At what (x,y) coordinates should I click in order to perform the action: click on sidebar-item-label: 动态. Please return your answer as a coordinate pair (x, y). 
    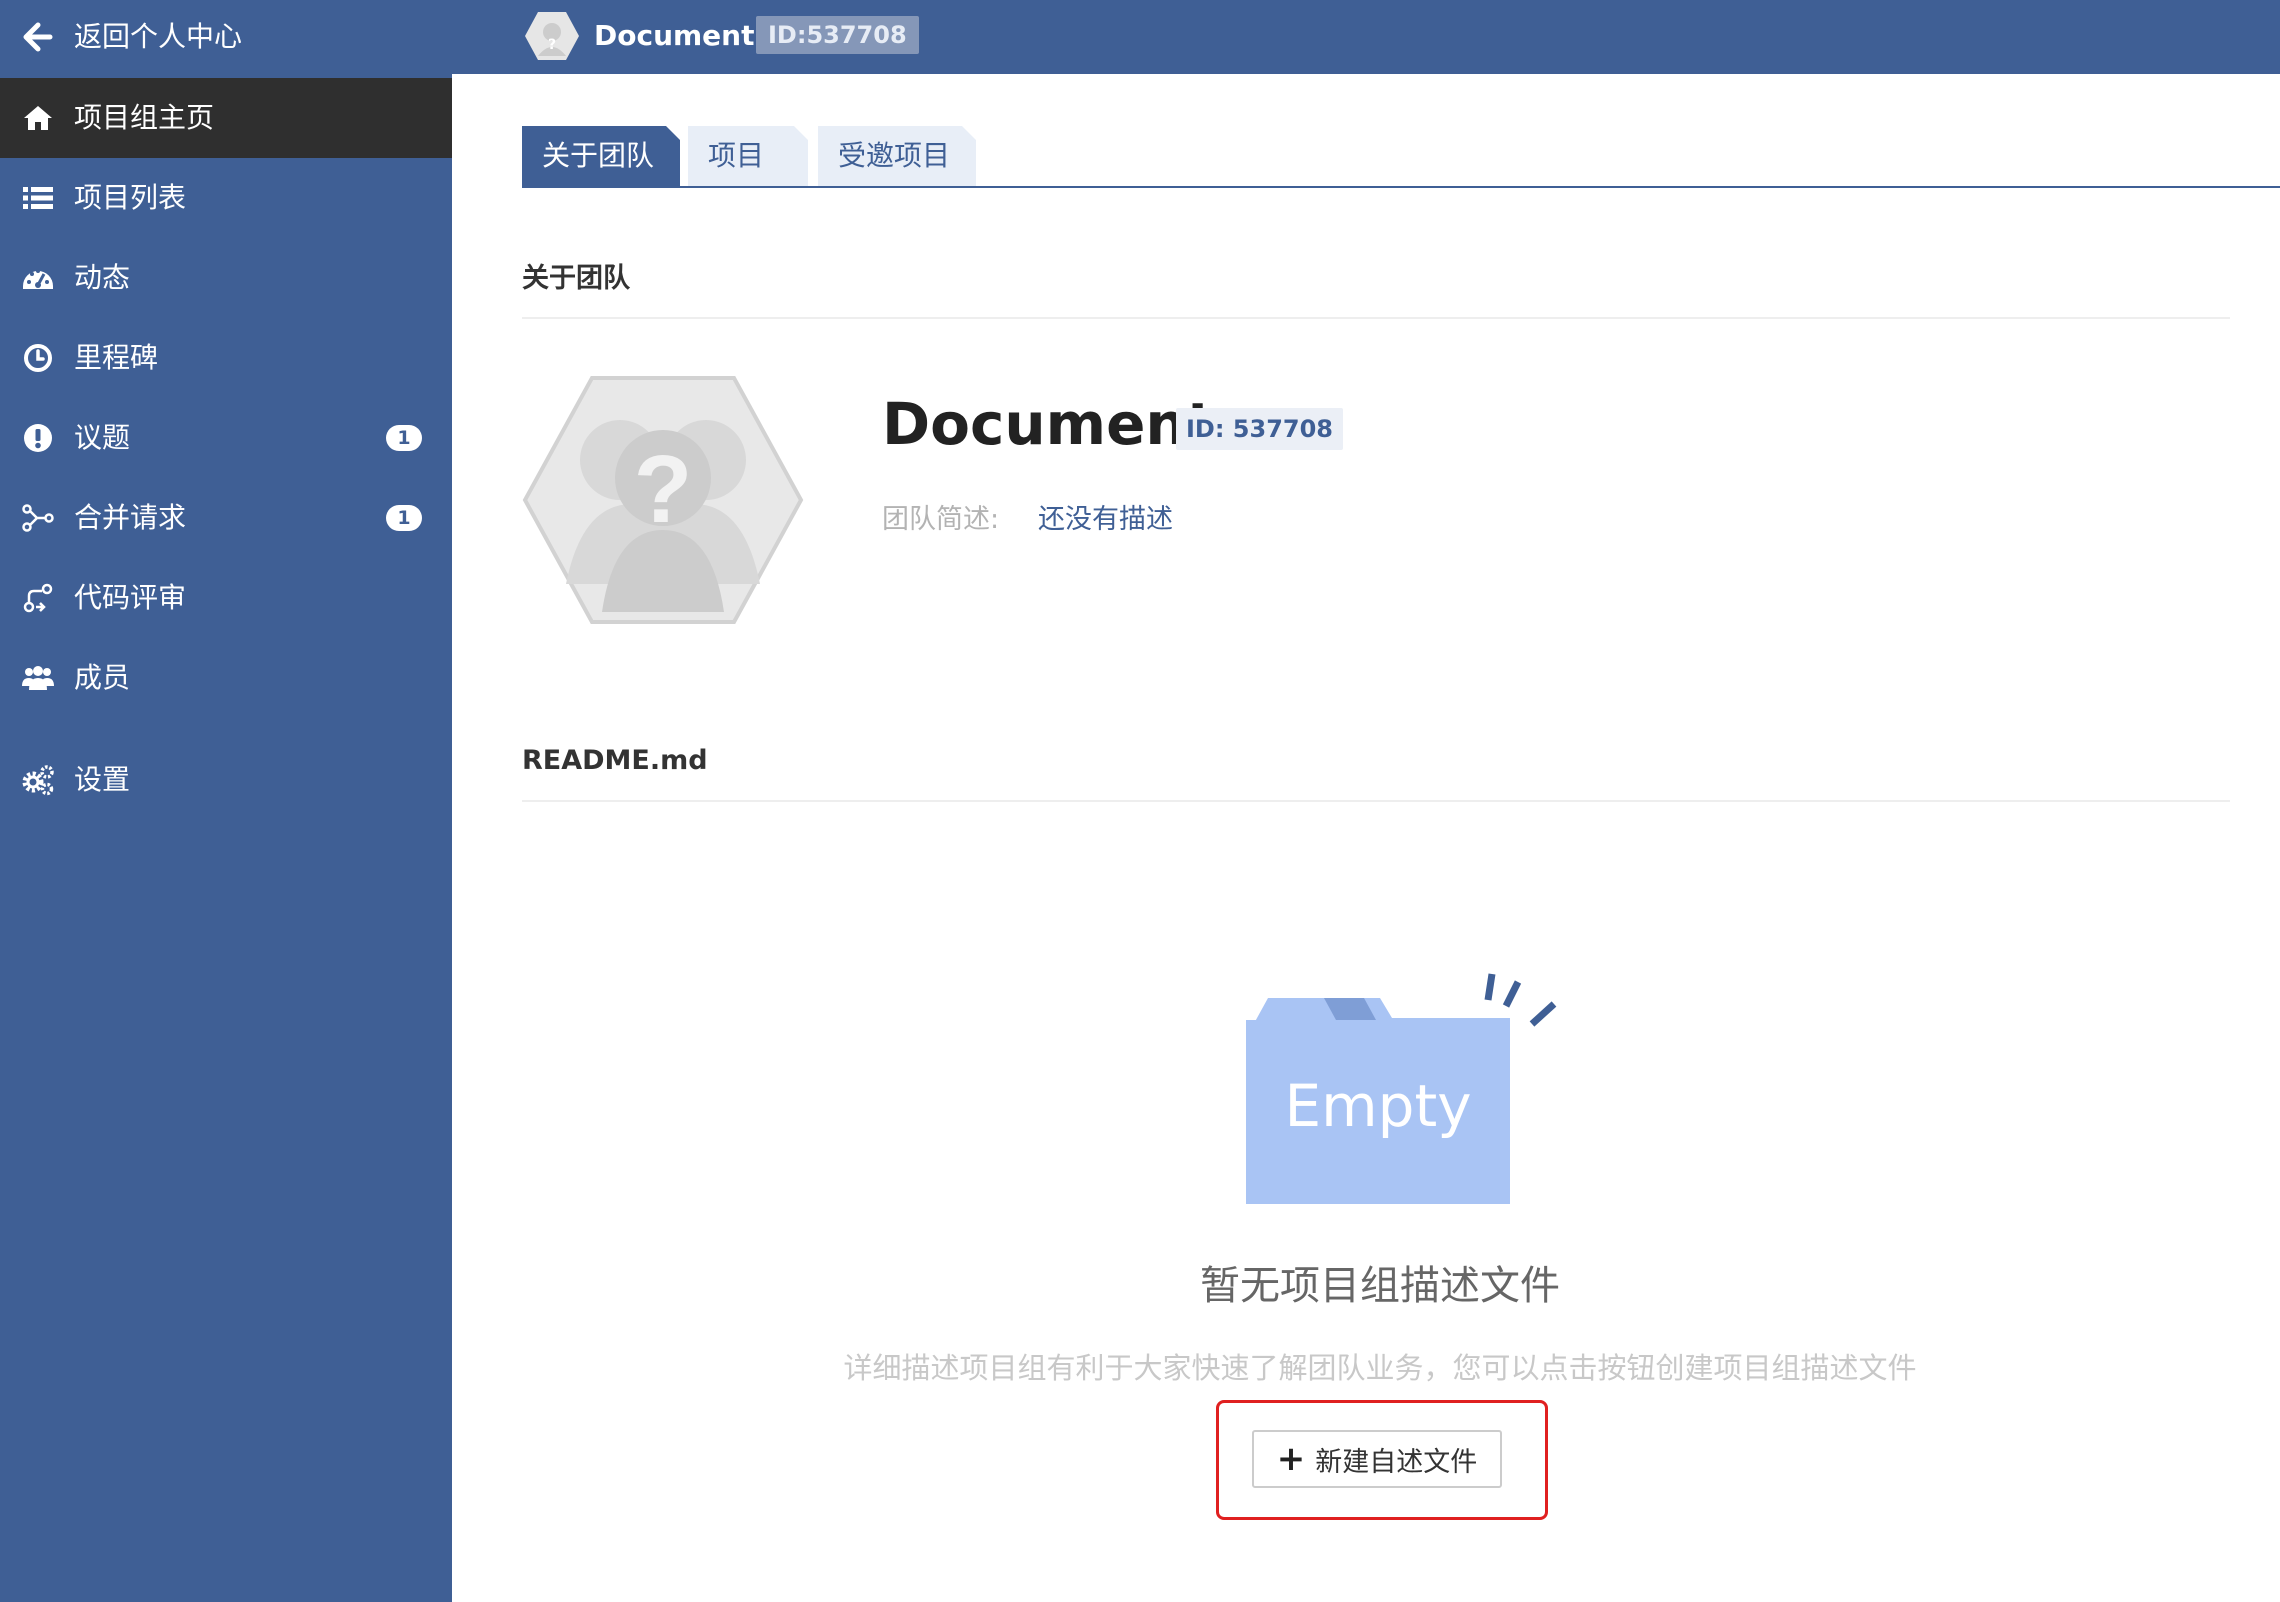
    Looking at the image, I should click on (102, 277).